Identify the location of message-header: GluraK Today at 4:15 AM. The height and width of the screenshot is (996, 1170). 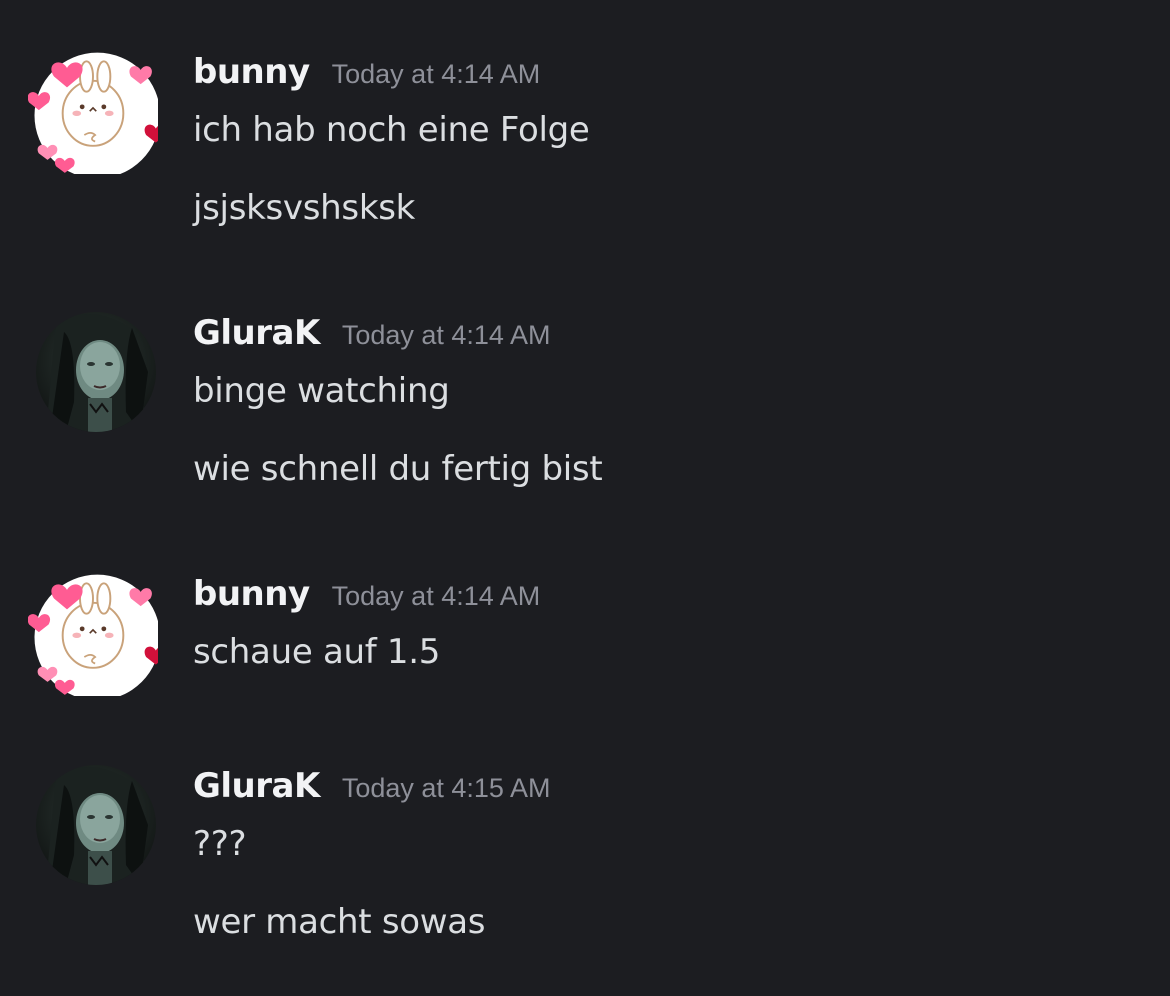
(371, 786).